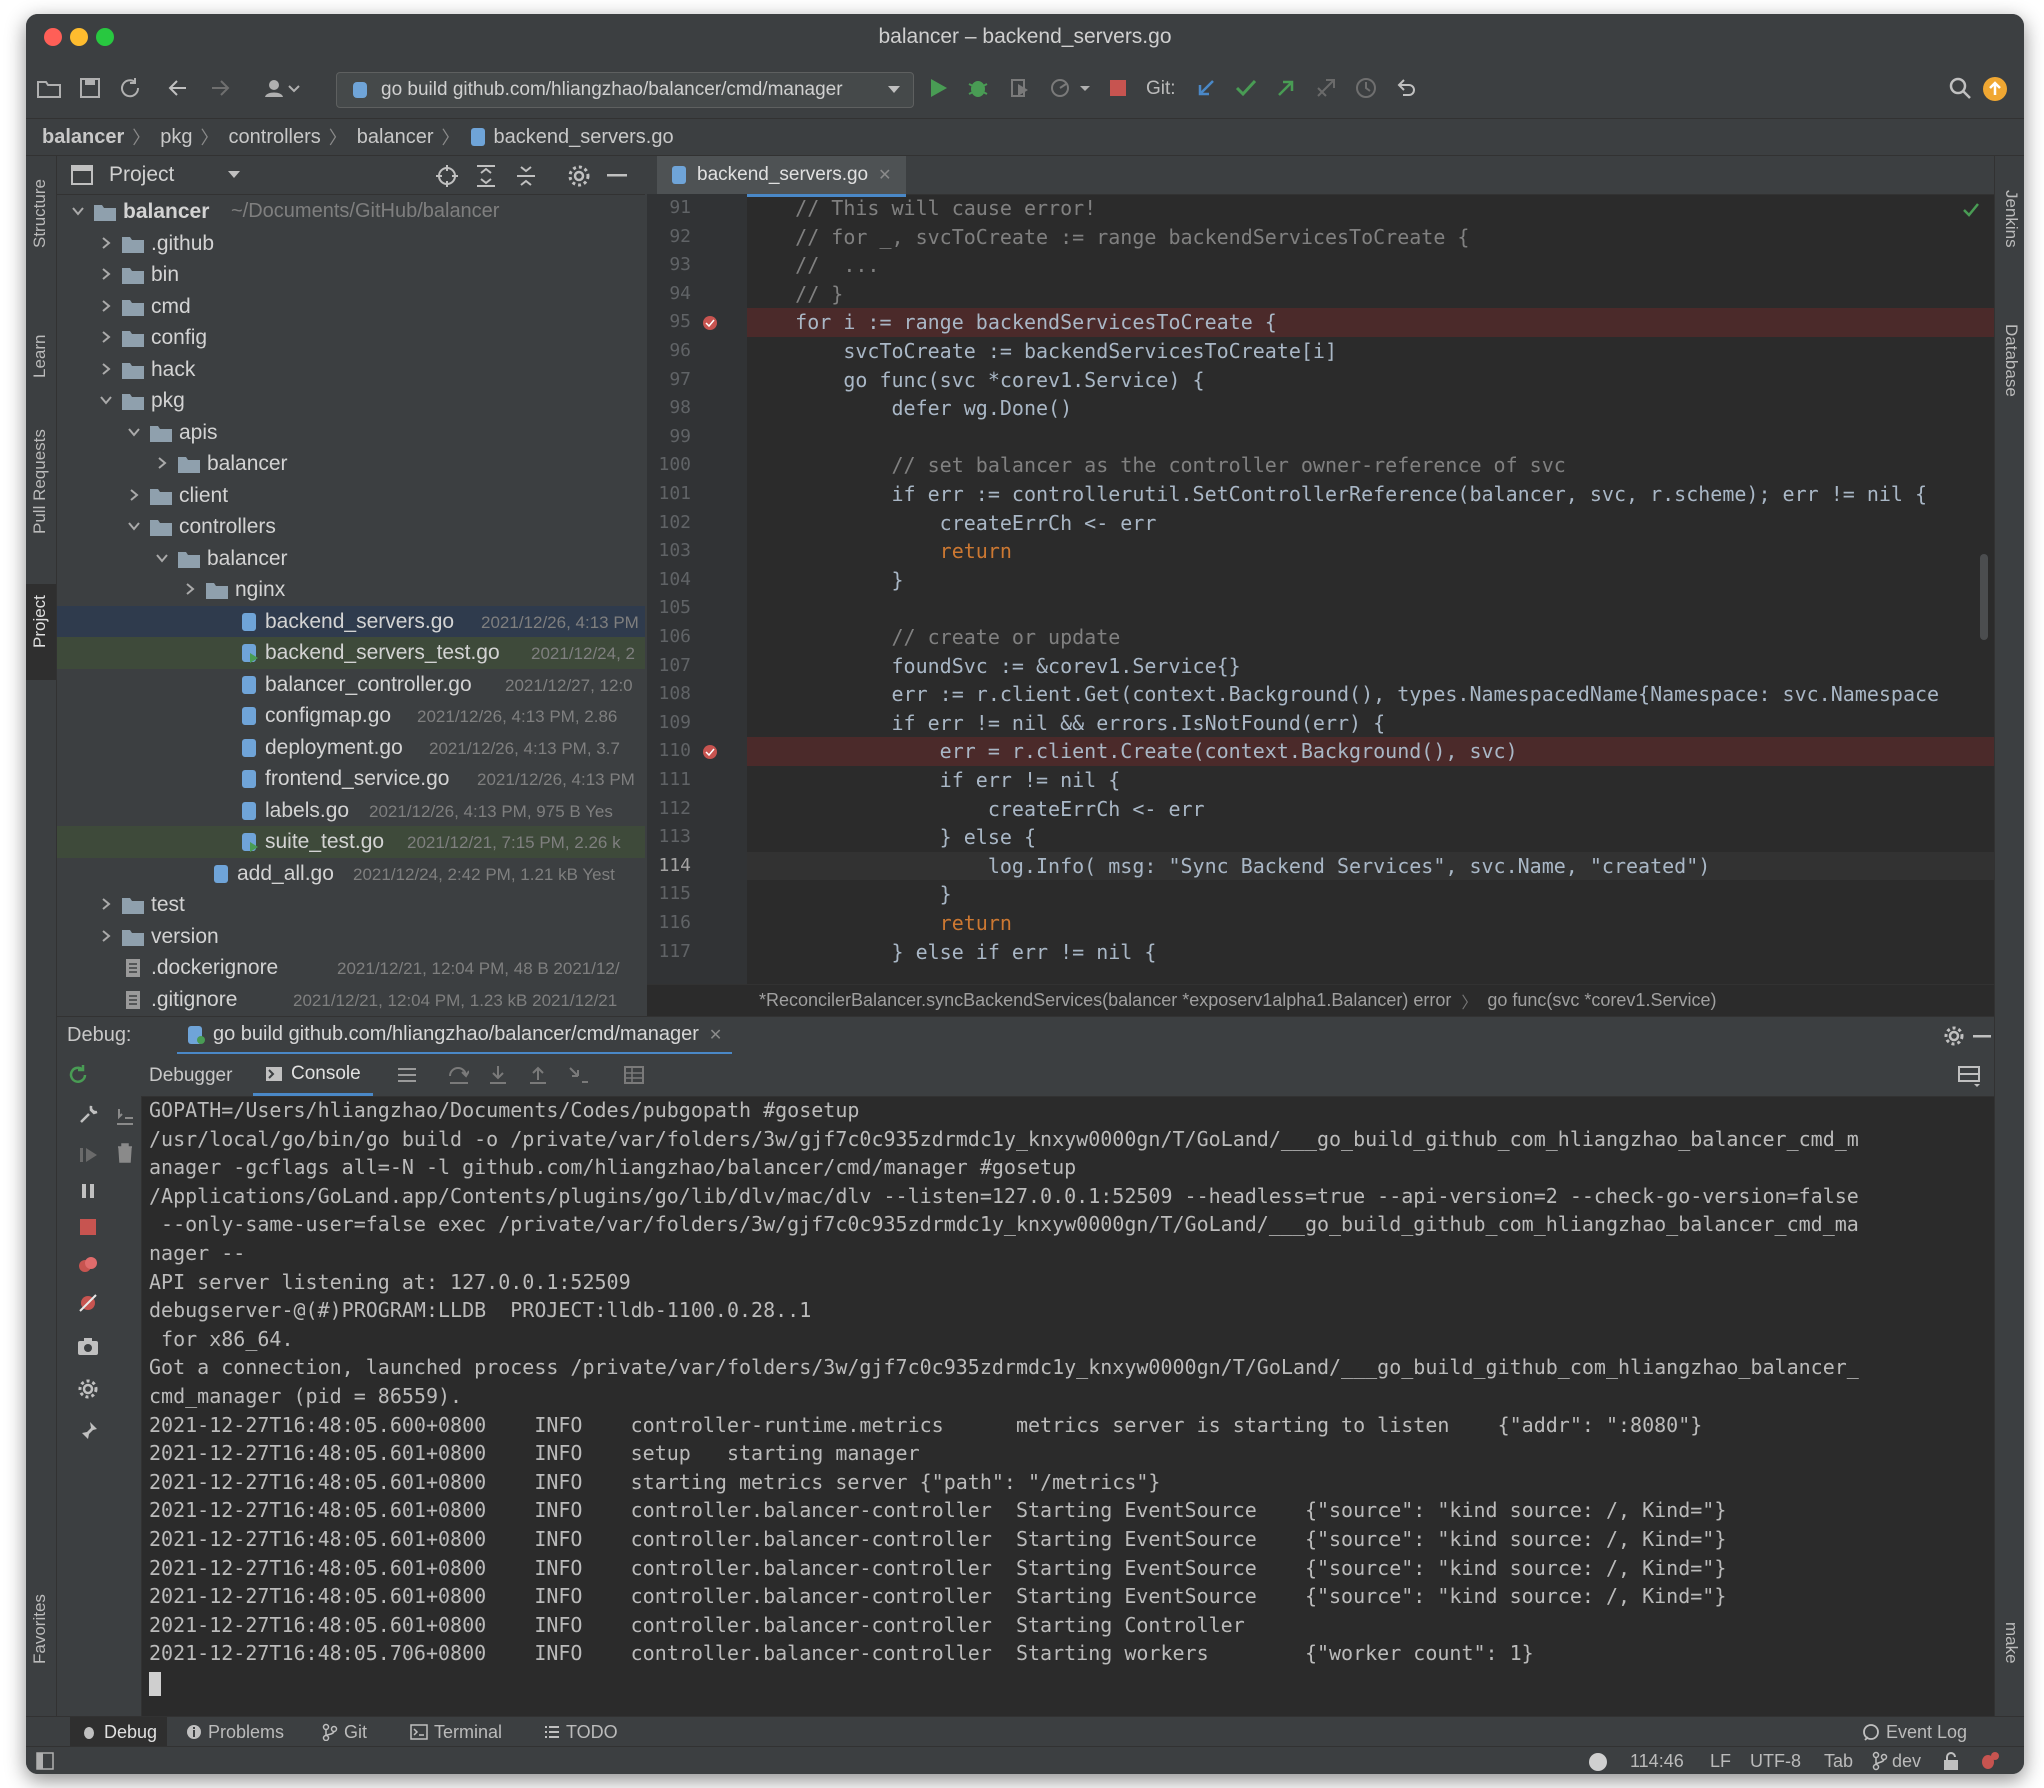 The width and height of the screenshot is (2044, 1788). I want to click on event-log-button: Event Log, so click(1914, 1732).